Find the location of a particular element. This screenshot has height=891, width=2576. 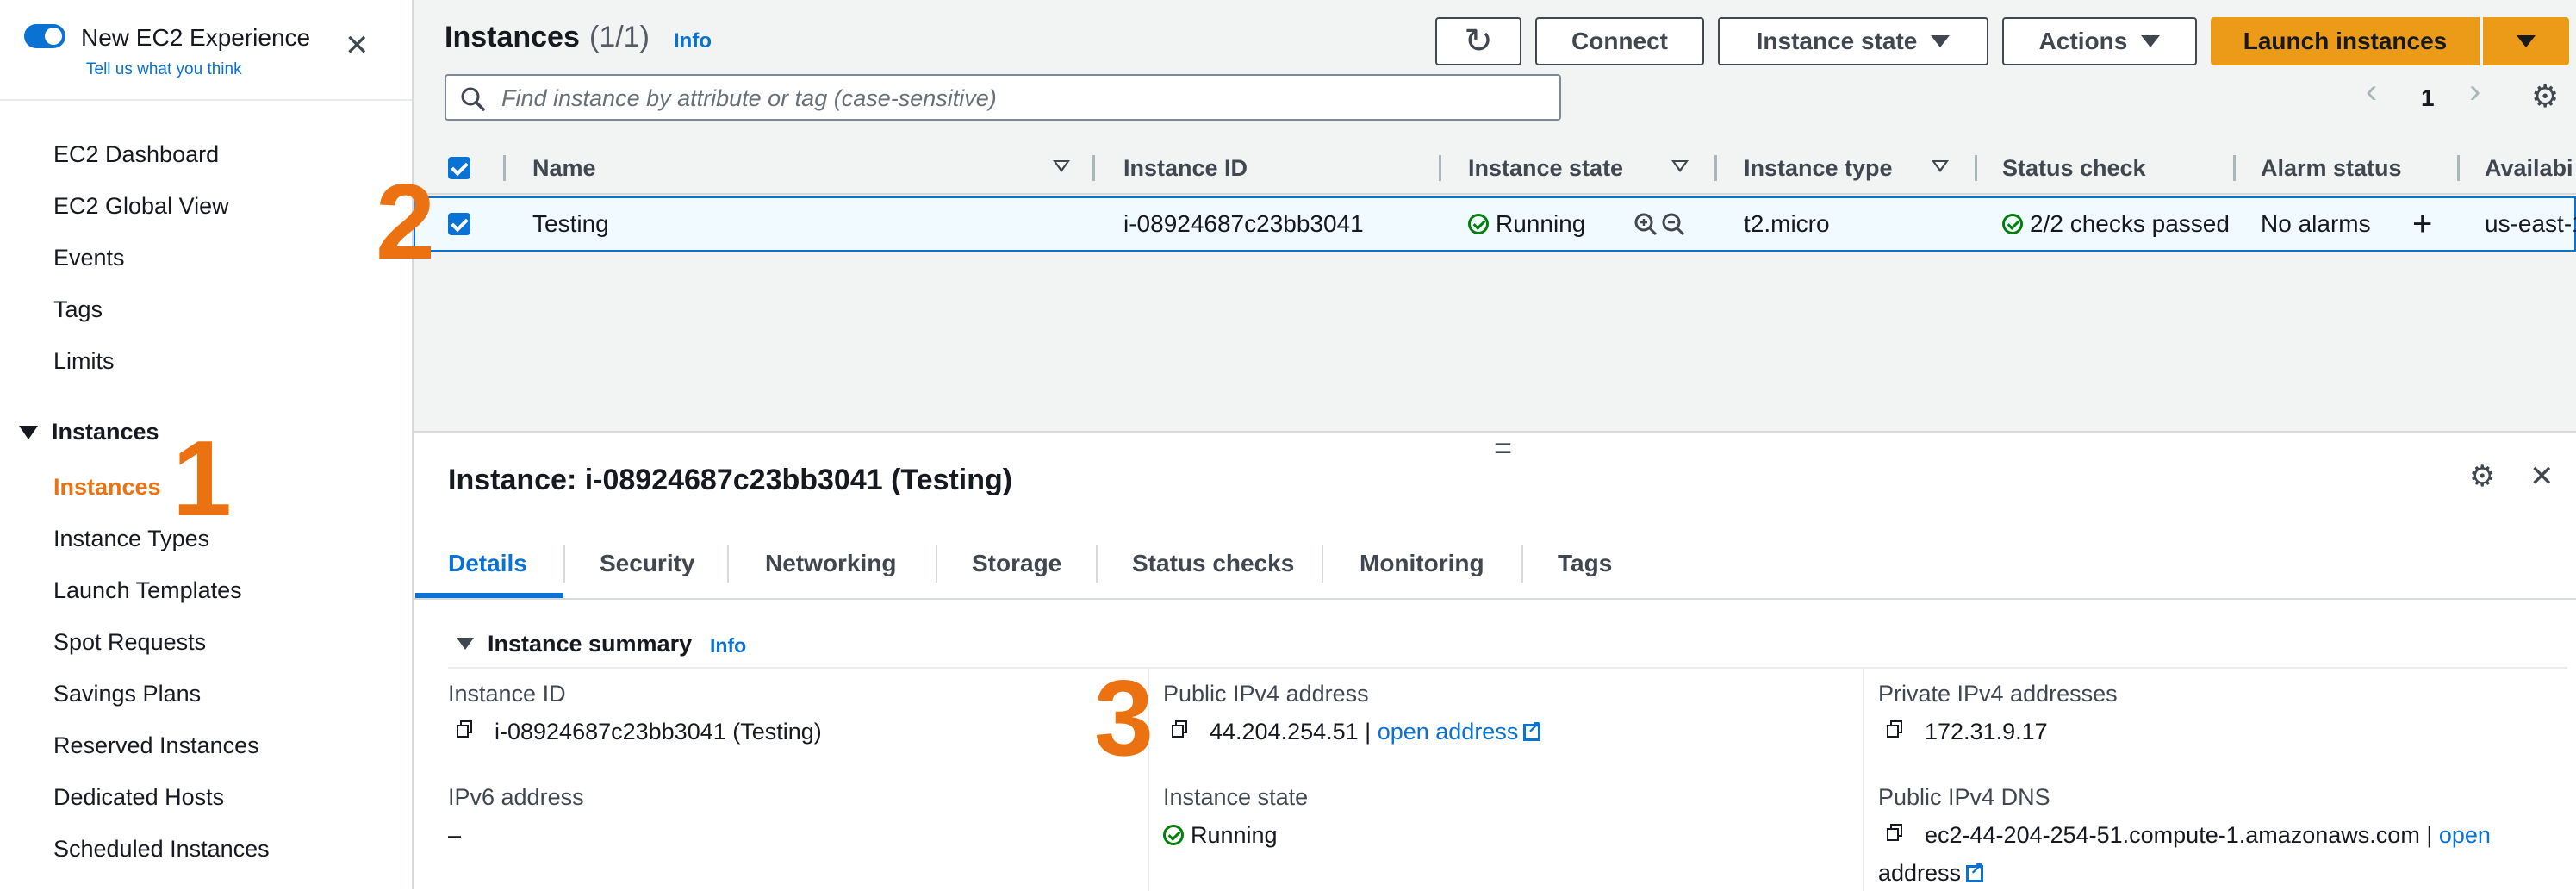

sidebar-section-instances: Instances is located at coordinates (106, 432).